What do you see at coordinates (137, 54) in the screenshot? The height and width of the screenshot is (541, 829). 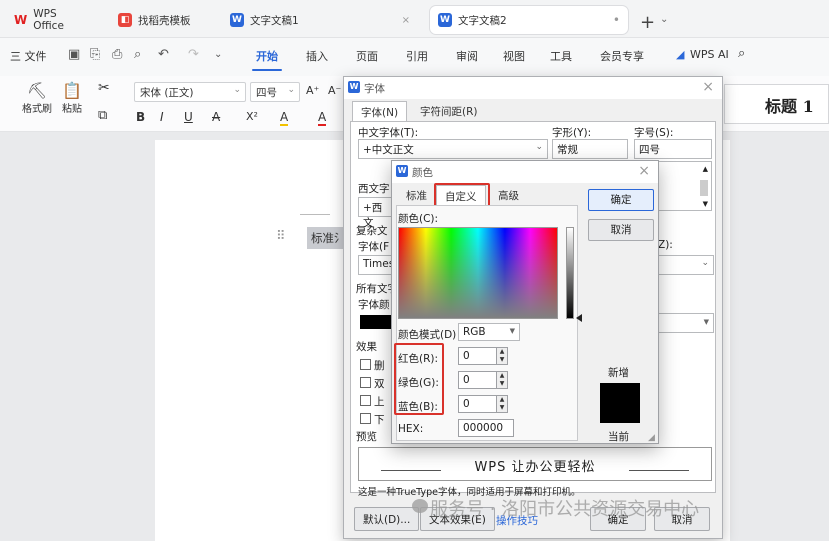 I see `print-preview-icon: ⌕` at bounding box center [137, 54].